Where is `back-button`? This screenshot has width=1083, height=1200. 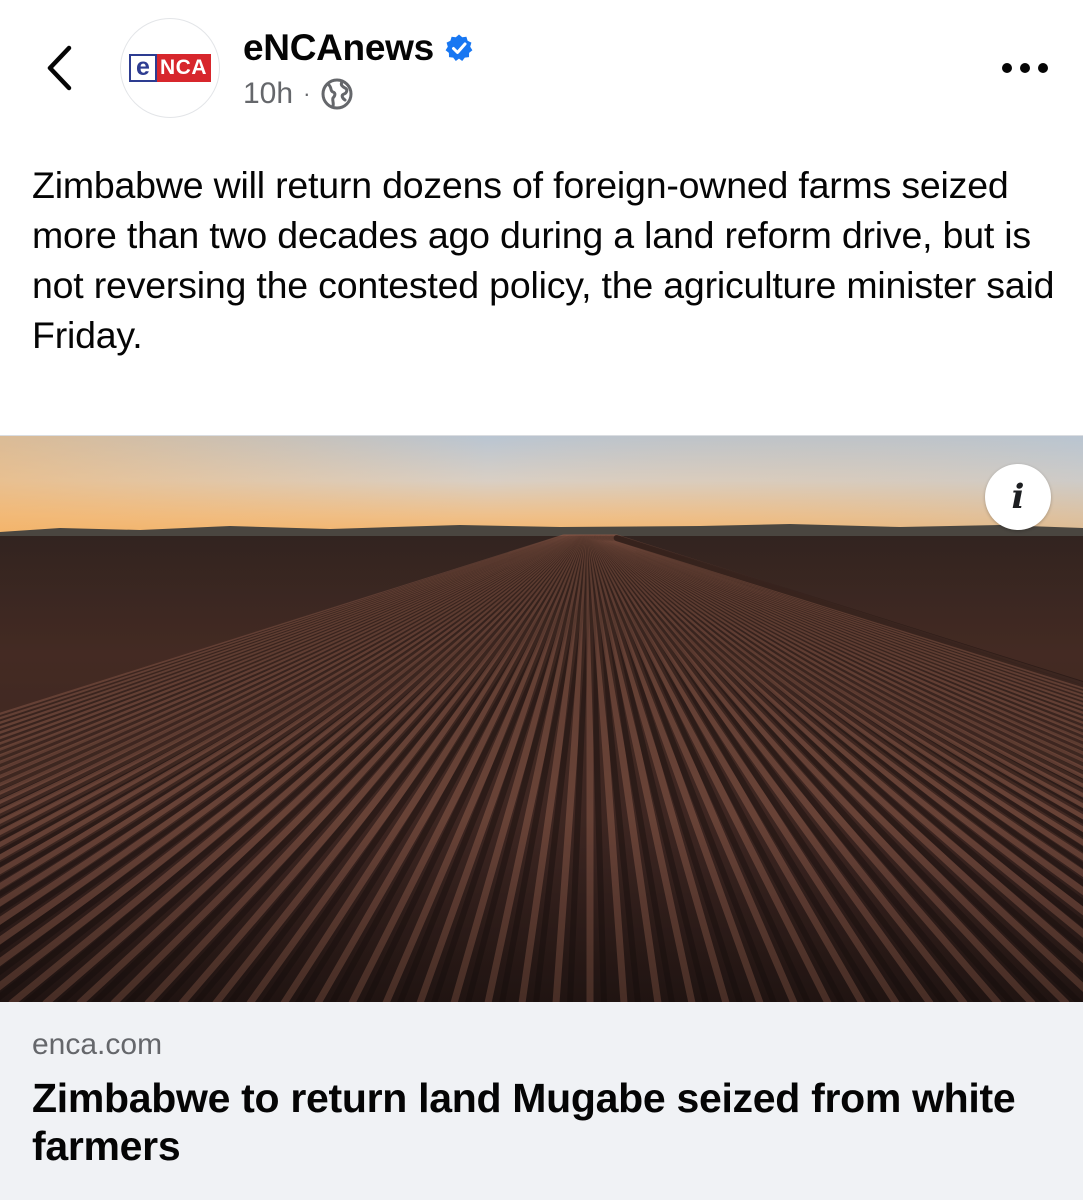
back-button is located at coordinates (60, 68).